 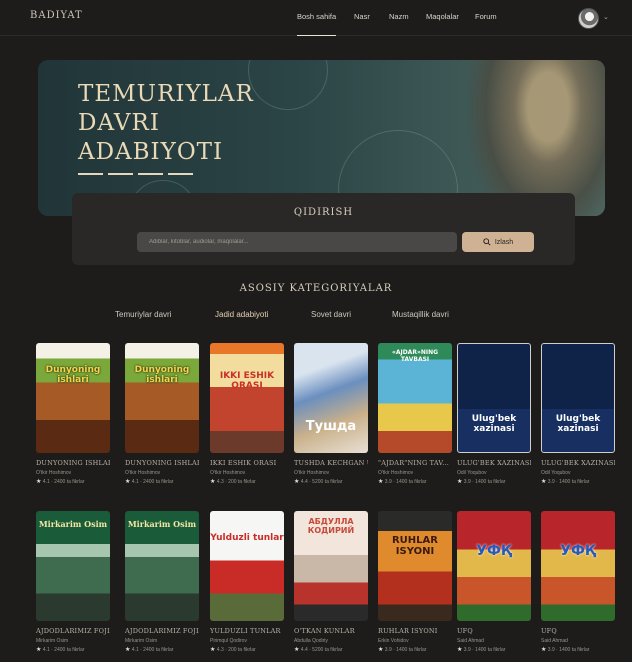 I want to click on book-rating-text: 4.4 · 5200 ta fikrlar, so click(x=321, y=650).